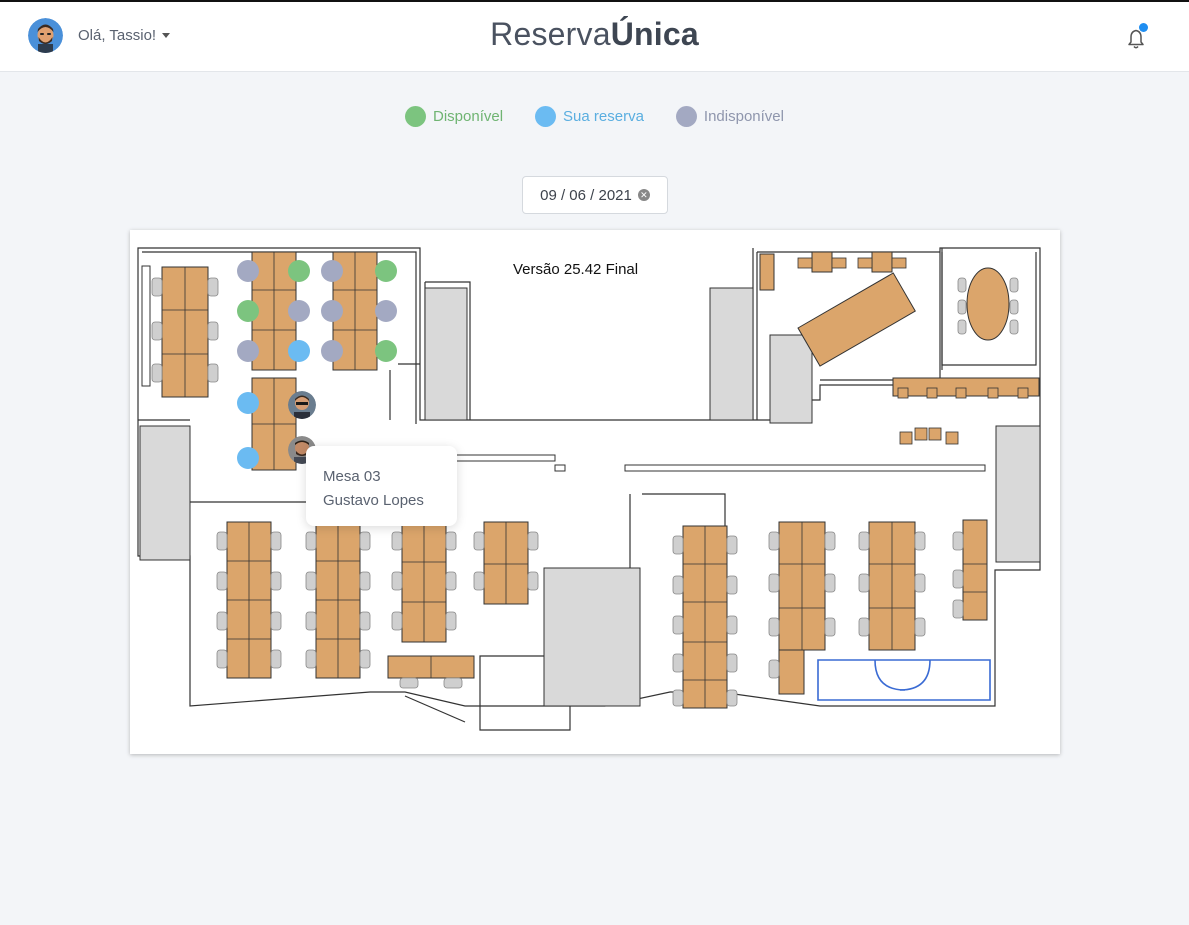 This screenshot has width=1189, height=925. Describe the element at coordinates (381, 486) in the screenshot. I see `seat-tooltip: Mesa 03 Gustavo Lopes` at that location.